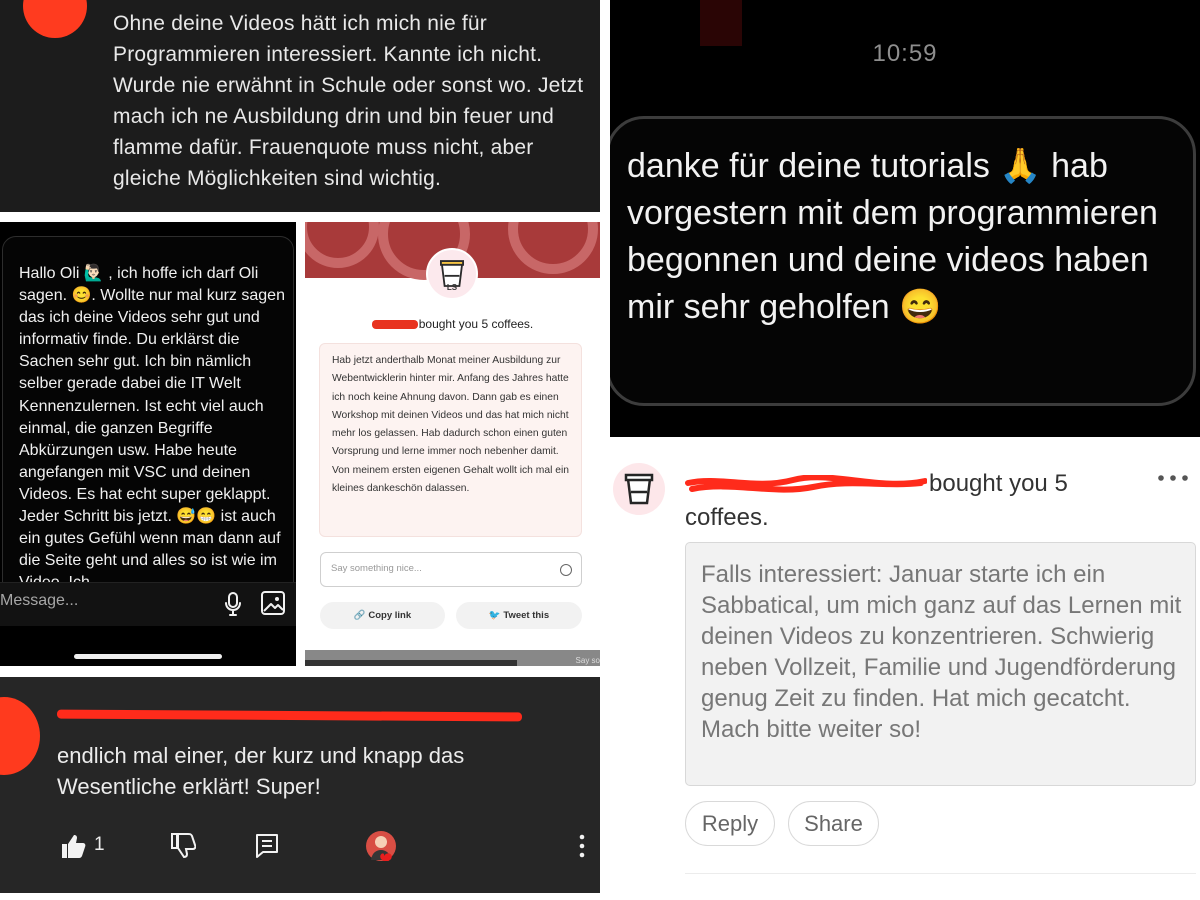  I want to click on creator-heart-avatar, so click(381, 847).